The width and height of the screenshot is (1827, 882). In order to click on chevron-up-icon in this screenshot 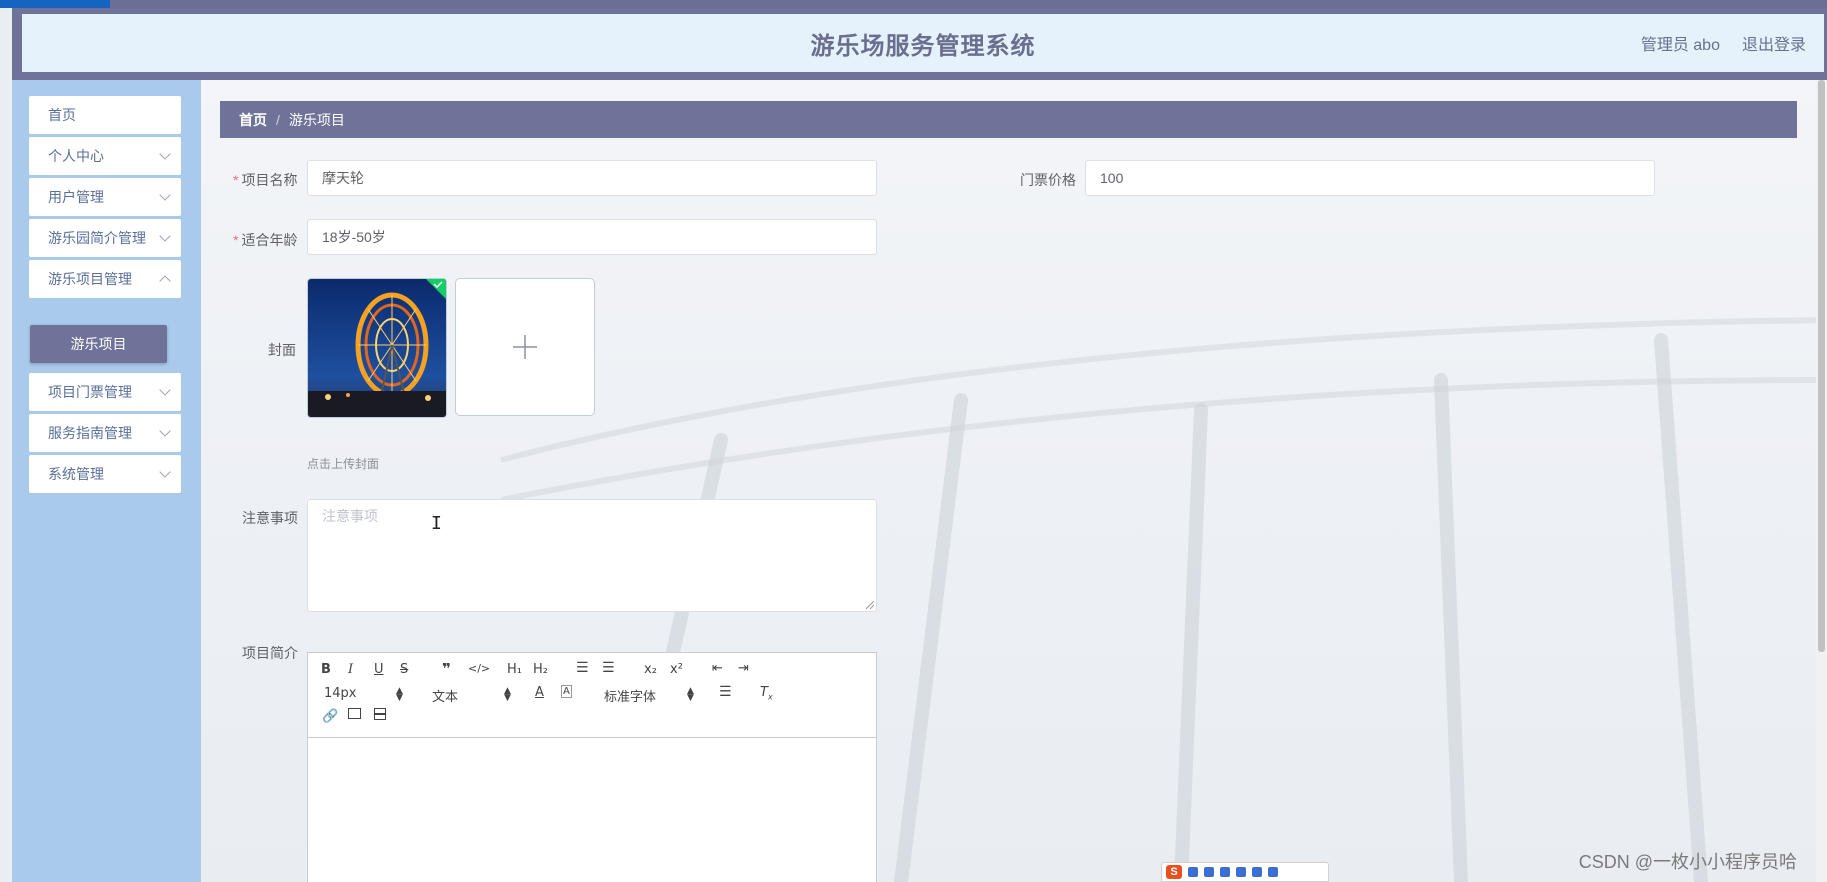, I will do `click(165, 281)`.